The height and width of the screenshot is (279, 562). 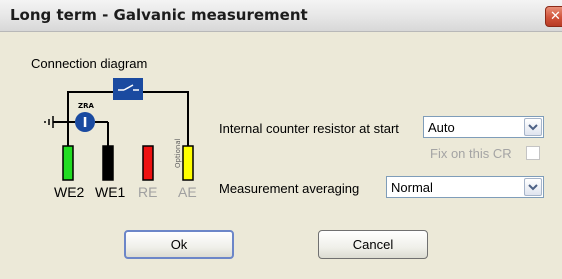 I want to click on ok-button: Ok, so click(x=179, y=244).